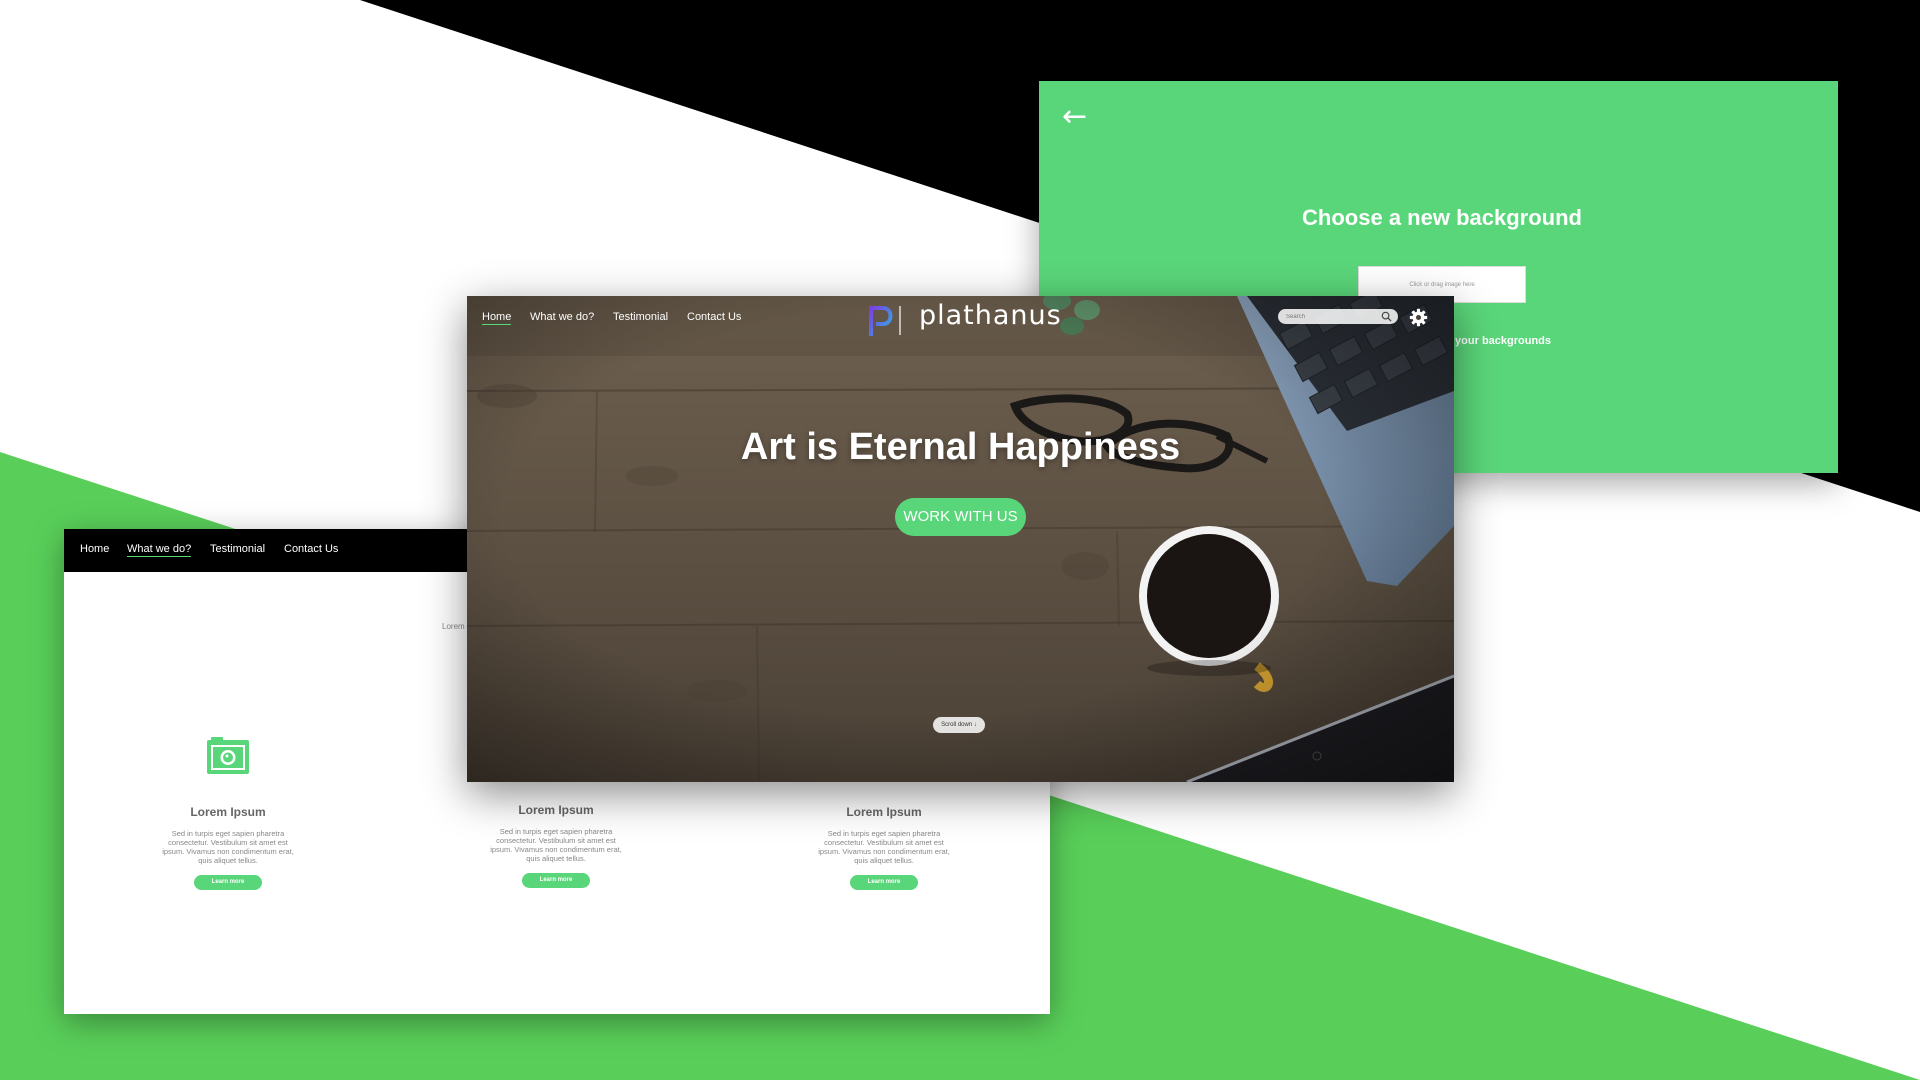 This screenshot has height=1080, width=1920. What do you see at coordinates (960, 447) in the screenshot?
I see `hero-headline: Art is Eternal Happiness` at bounding box center [960, 447].